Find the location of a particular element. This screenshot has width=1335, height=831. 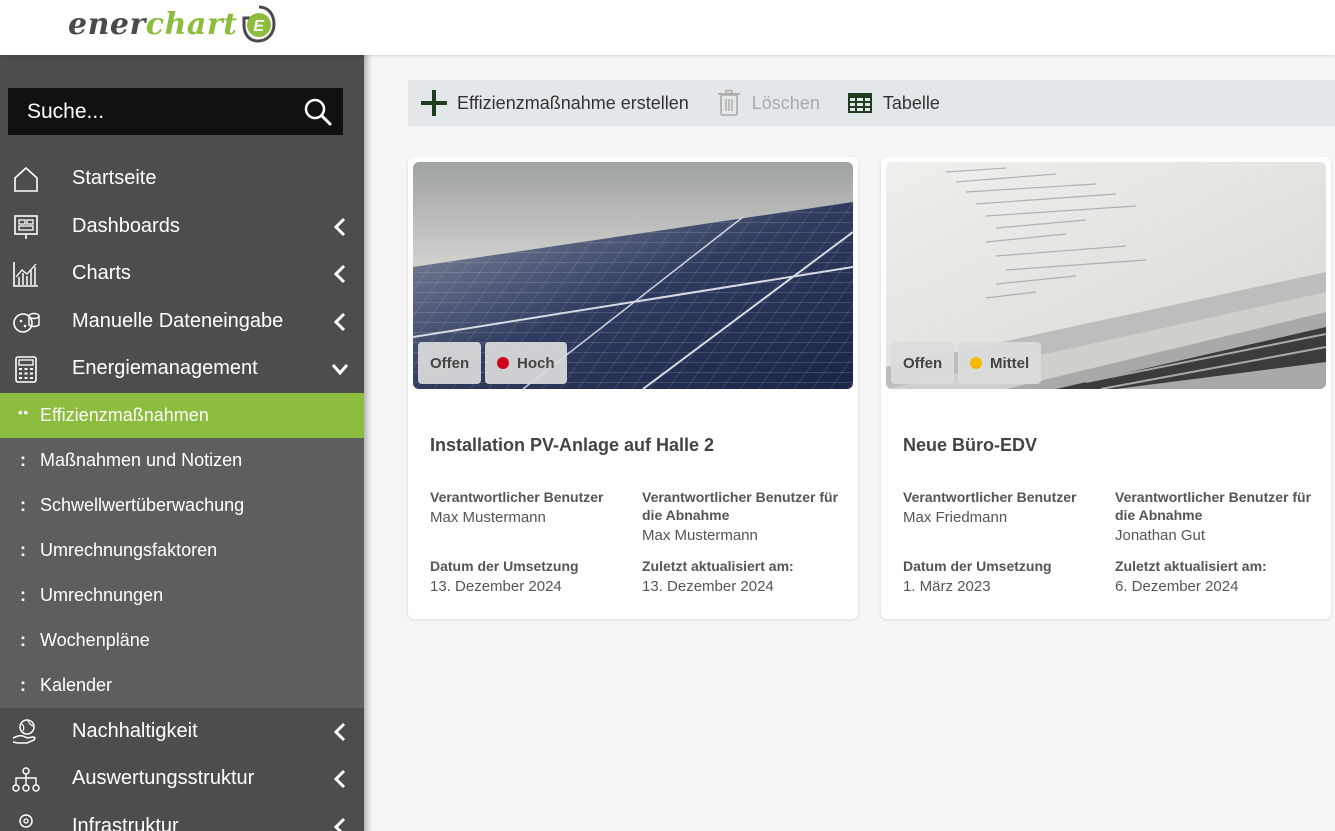

nav-item-auswertungsstruktur: Auswertungsstruktur is located at coordinates (182, 779).